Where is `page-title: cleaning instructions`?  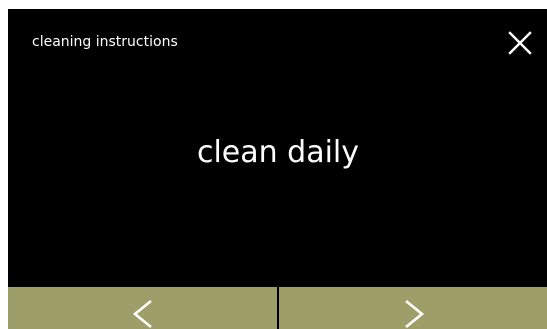 page-title: cleaning instructions is located at coordinates (105, 42).